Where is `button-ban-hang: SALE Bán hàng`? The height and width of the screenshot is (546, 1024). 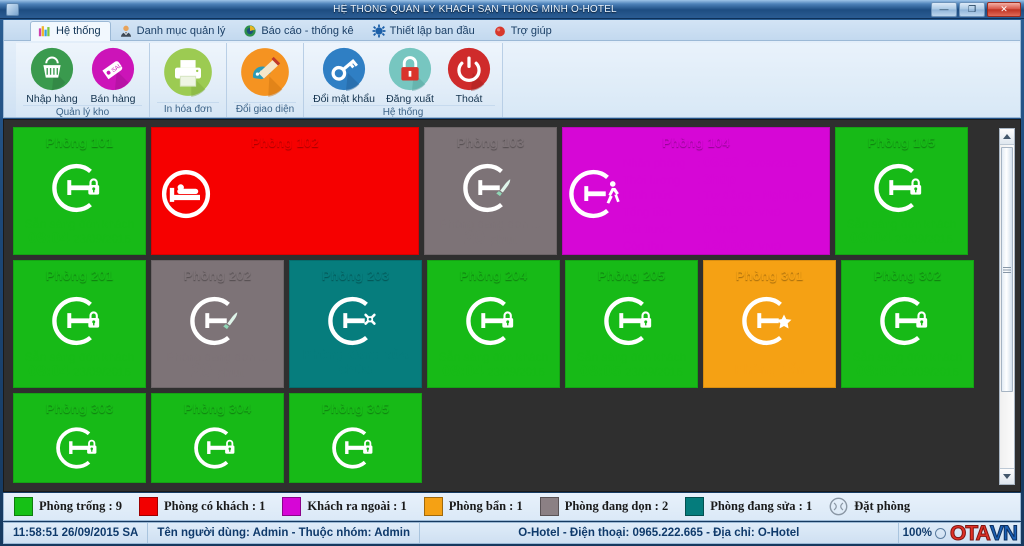
button-ban-hang: SALE Bán hàng is located at coordinates (113, 75).